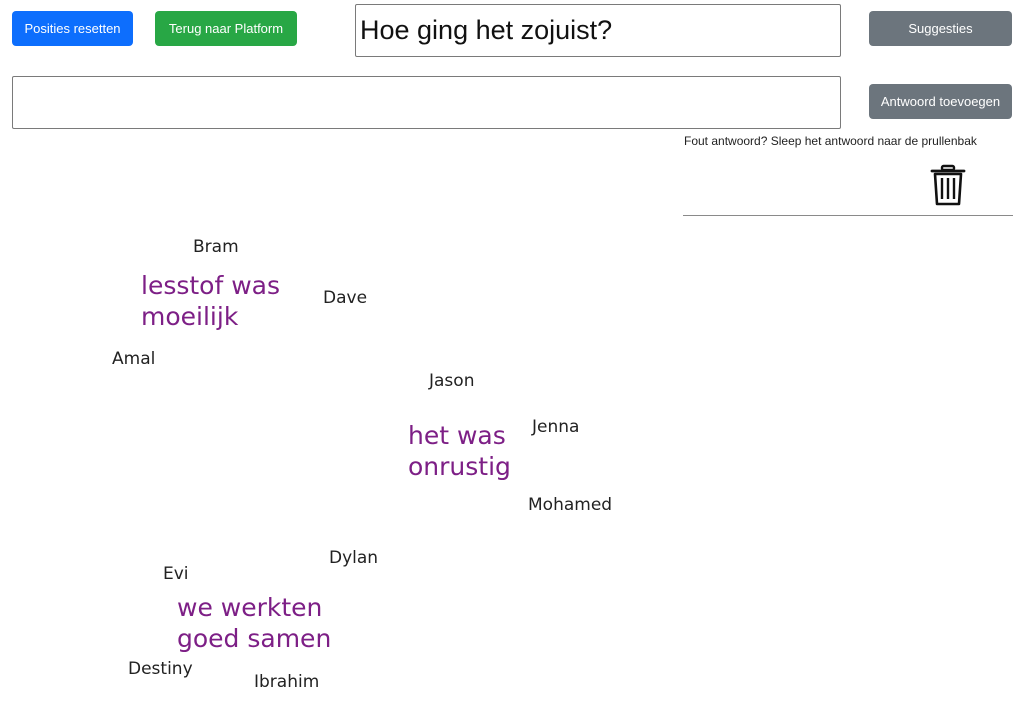 The width and height of the screenshot is (1024, 709). Describe the element at coordinates (940, 28) in the screenshot. I see `suggestions-button: Suggesties` at that location.